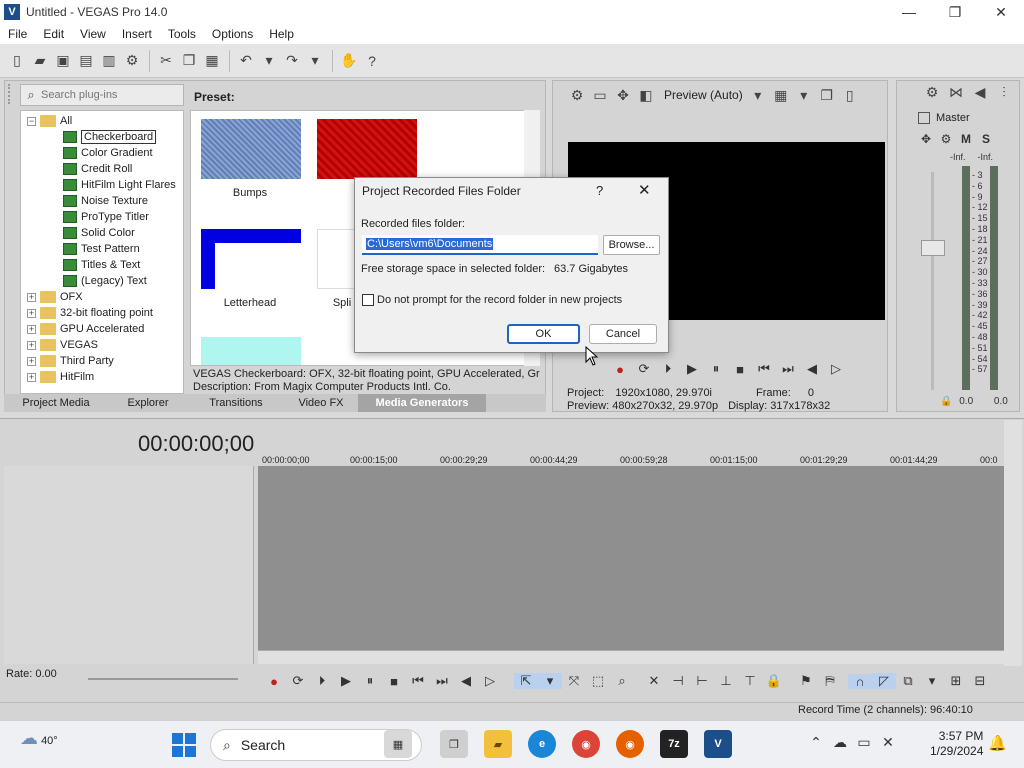  What do you see at coordinates (932, 92) in the screenshot?
I see `master-gear-icon: ⚙` at bounding box center [932, 92].